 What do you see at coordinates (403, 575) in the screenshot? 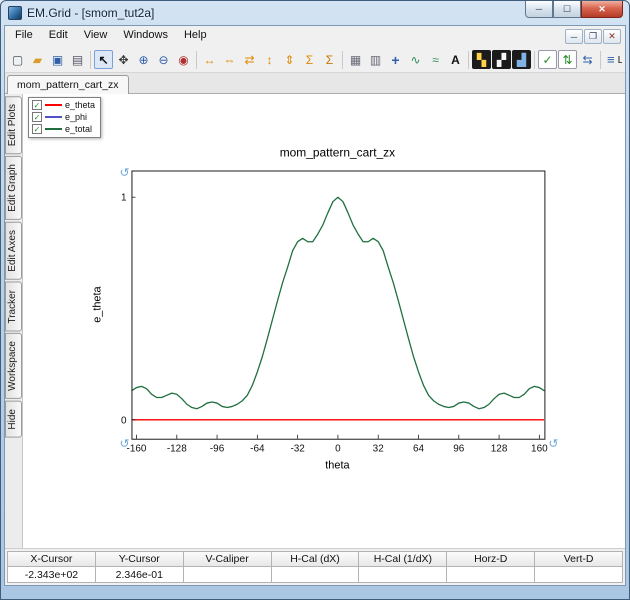
I see `status-value-h-cal-1-dx` at bounding box center [403, 575].